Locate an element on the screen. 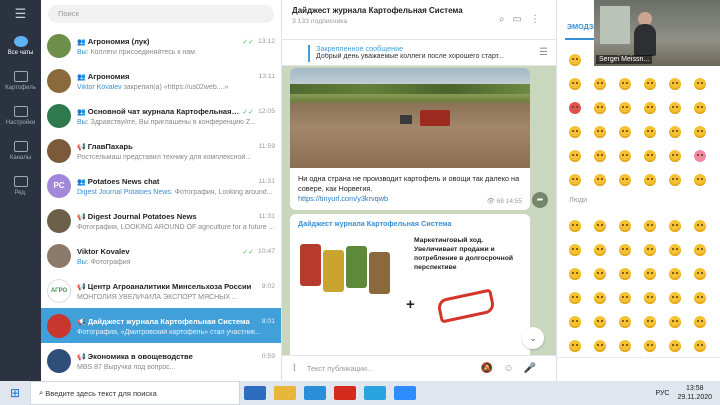  attach-icon: ⌇ is located at coordinates (294, 368).